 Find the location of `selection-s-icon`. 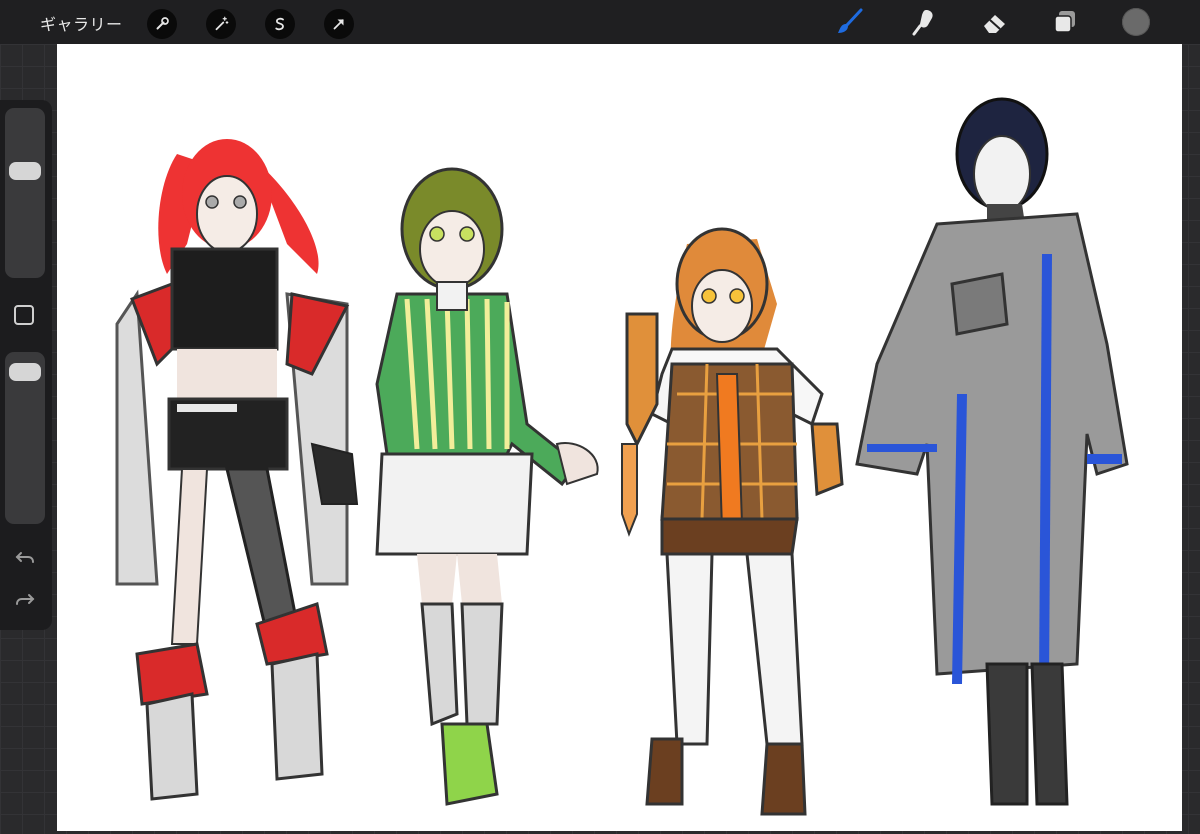

selection-s-icon is located at coordinates (280, 24).